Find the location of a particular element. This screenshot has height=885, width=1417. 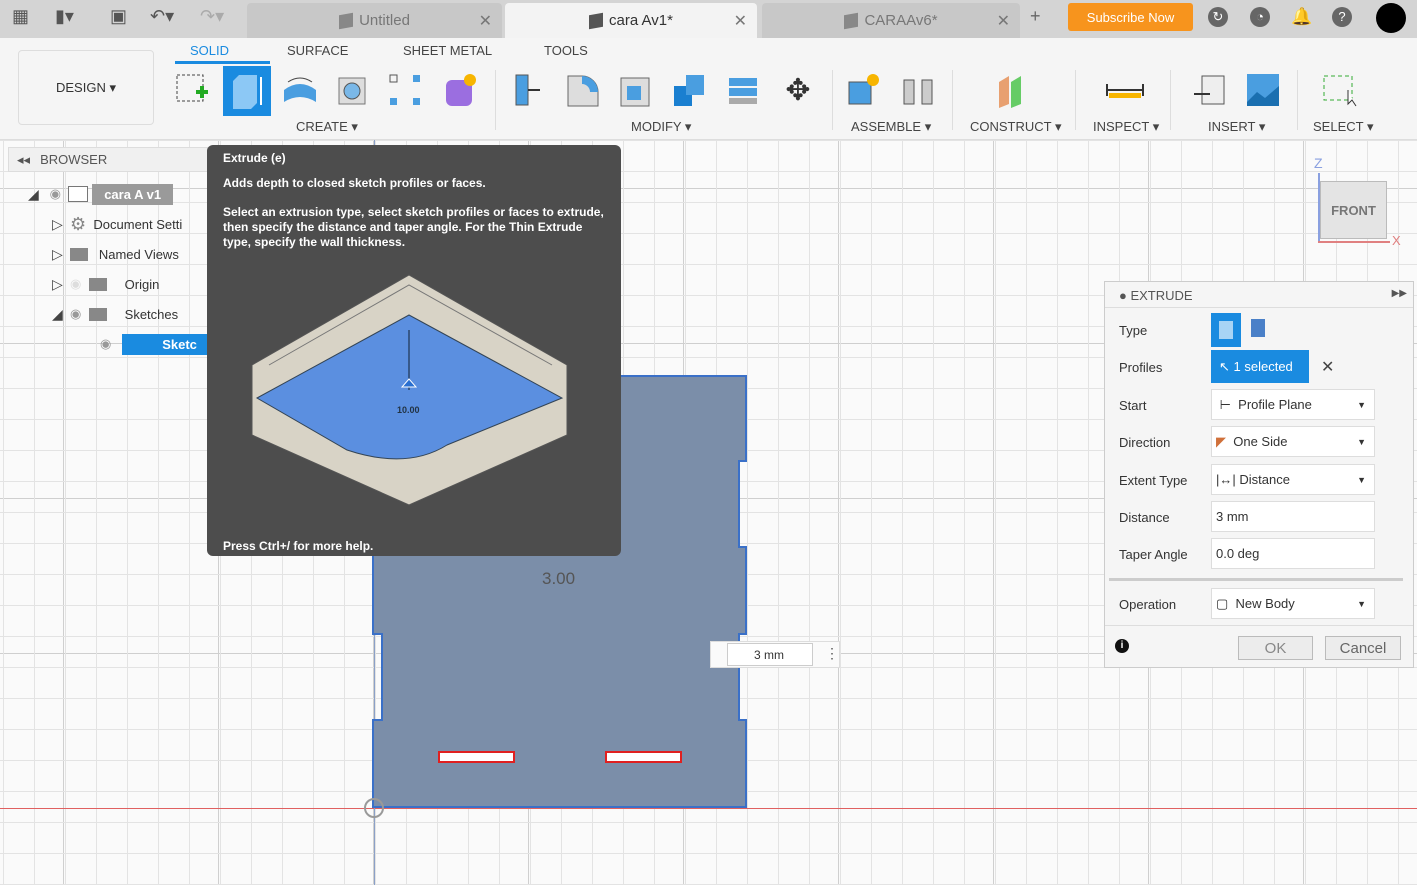

tab-surface: SURFACE is located at coordinates (317, 50).